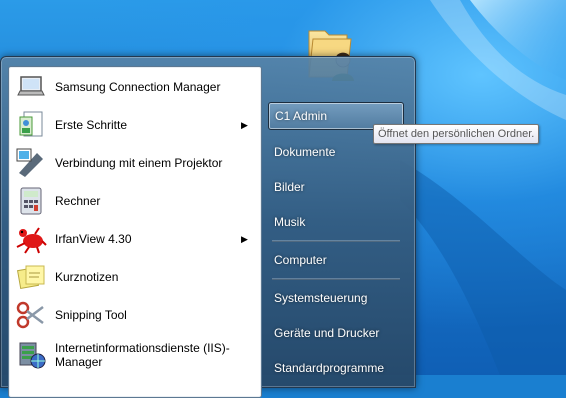 Image resolution: width=566 pixels, height=398 pixels. I want to click on place-systemsteuerung: Systemsteuerung, so click(336, 298).